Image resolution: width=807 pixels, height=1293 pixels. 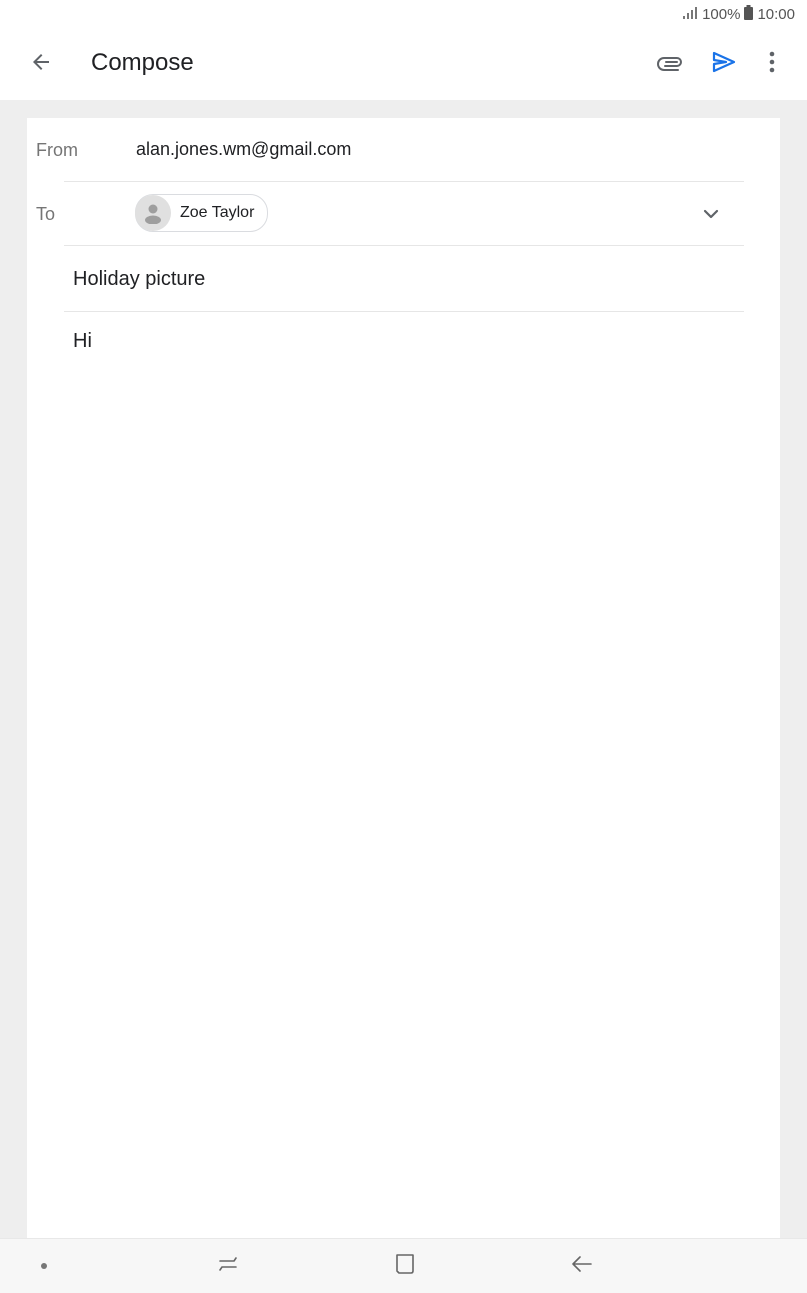 I want to click on back-icon, so click(x=582, y=1266).